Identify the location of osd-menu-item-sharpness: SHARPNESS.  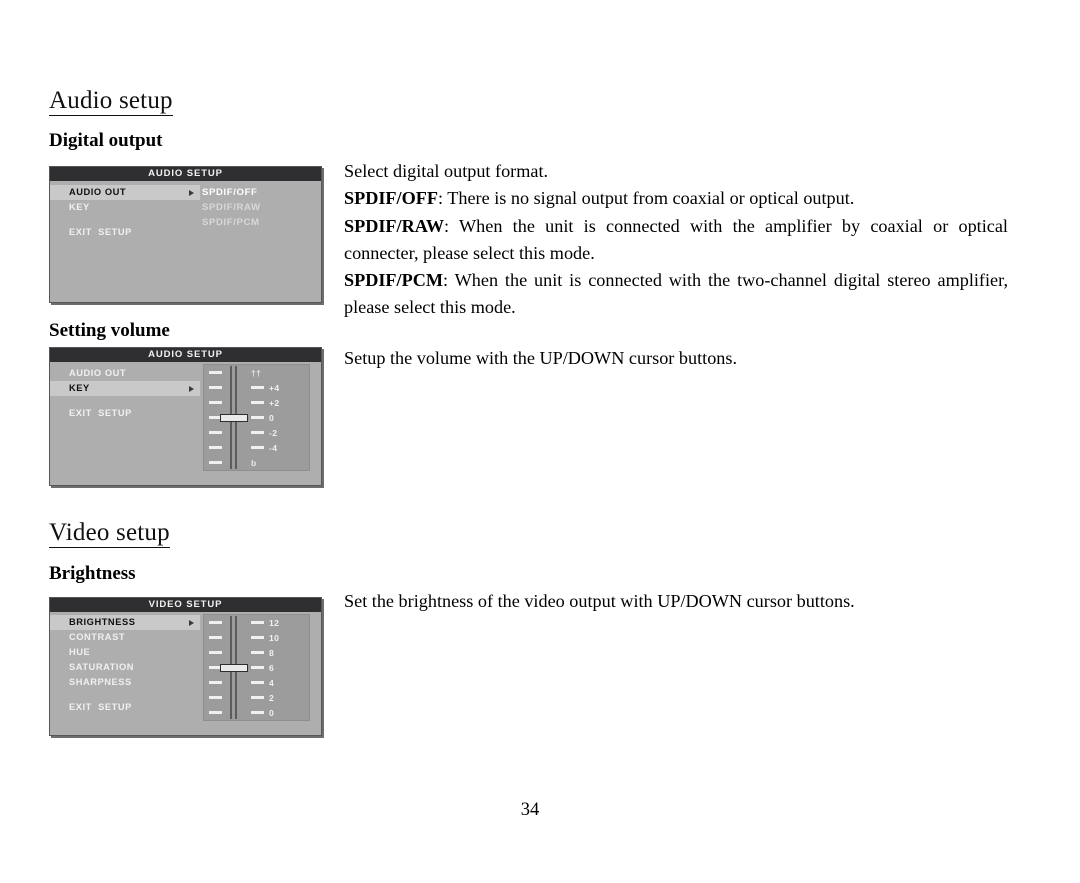
(125, 682).